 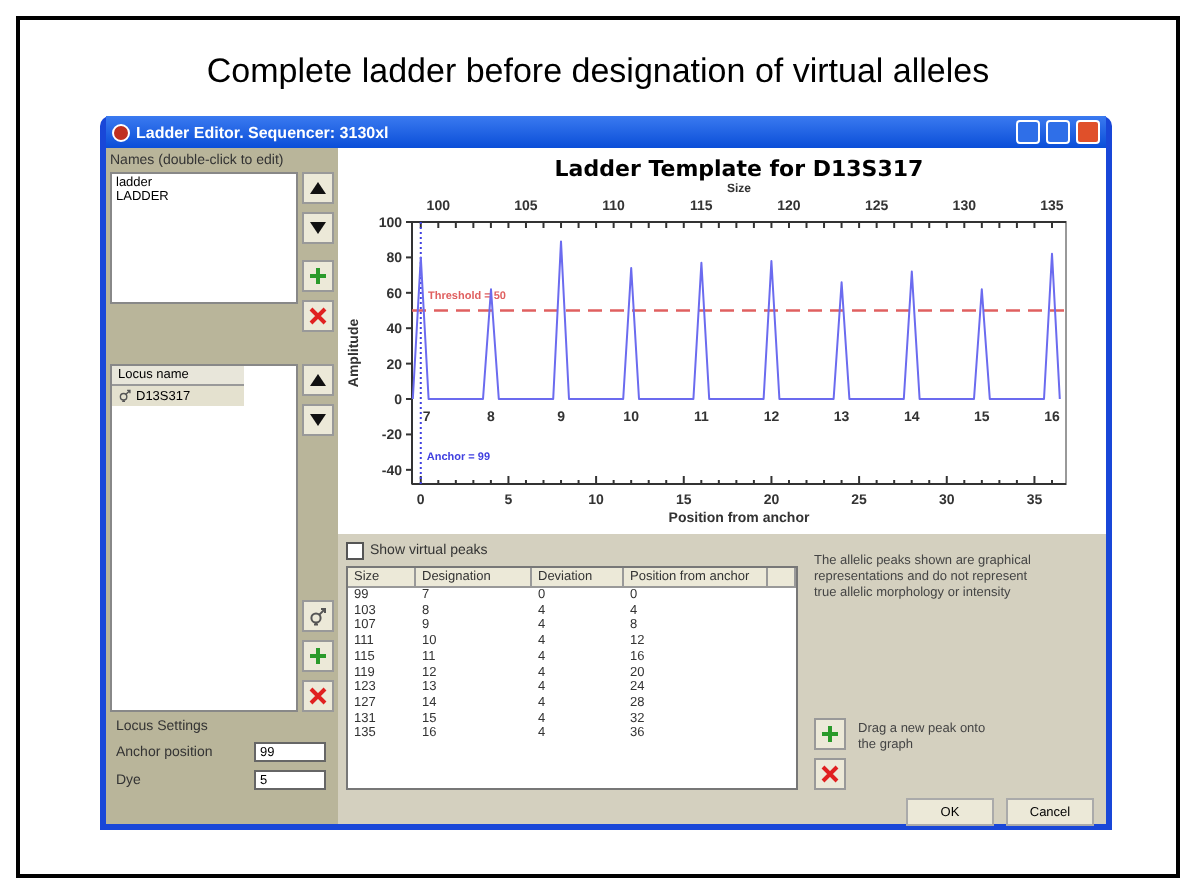 I want to click on column-header, so click(x=782, y=578).